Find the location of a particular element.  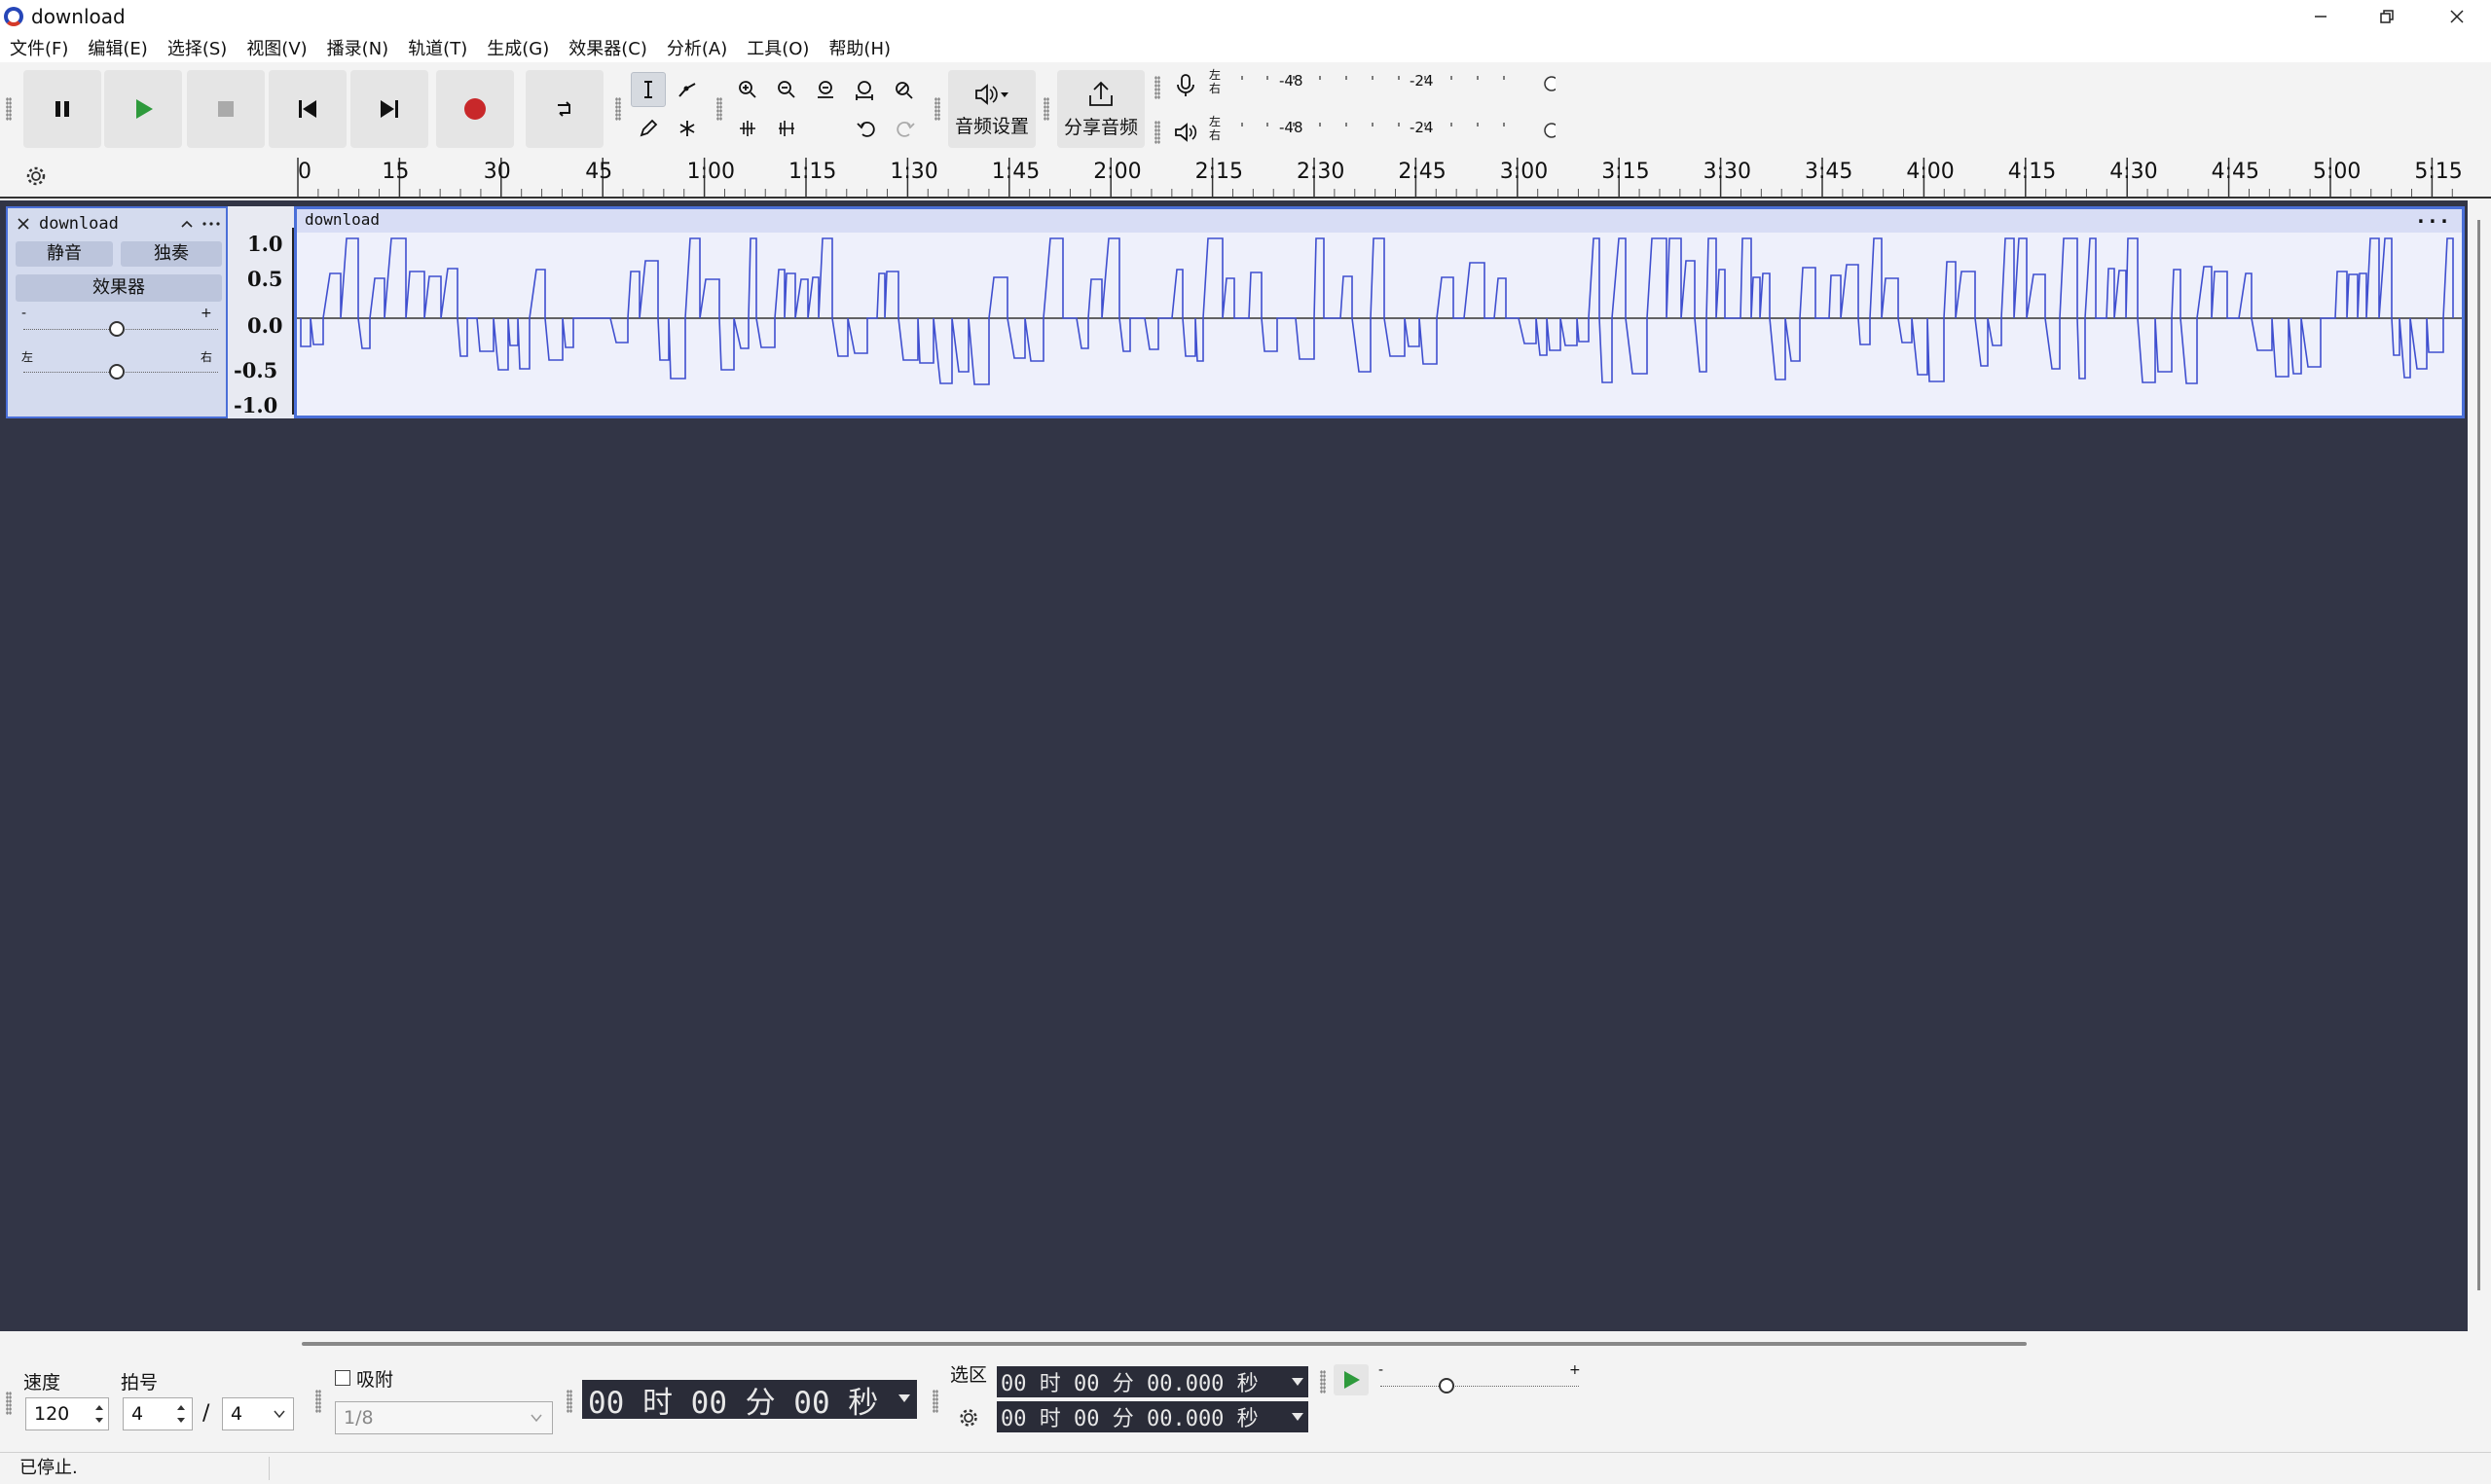

record-volume-knob is located at coordinates (1551, 83).